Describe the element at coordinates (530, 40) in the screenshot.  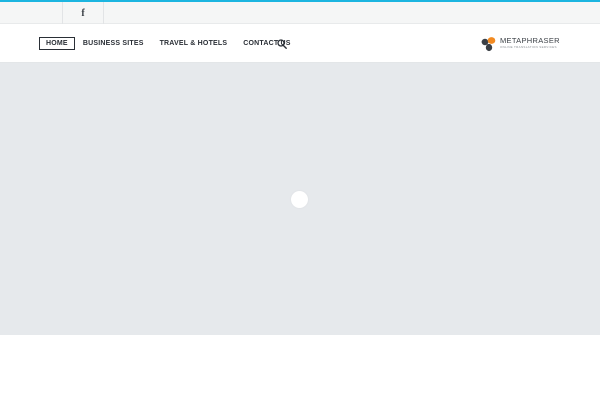
I see `logo-title: METAPHRASER` at that location.